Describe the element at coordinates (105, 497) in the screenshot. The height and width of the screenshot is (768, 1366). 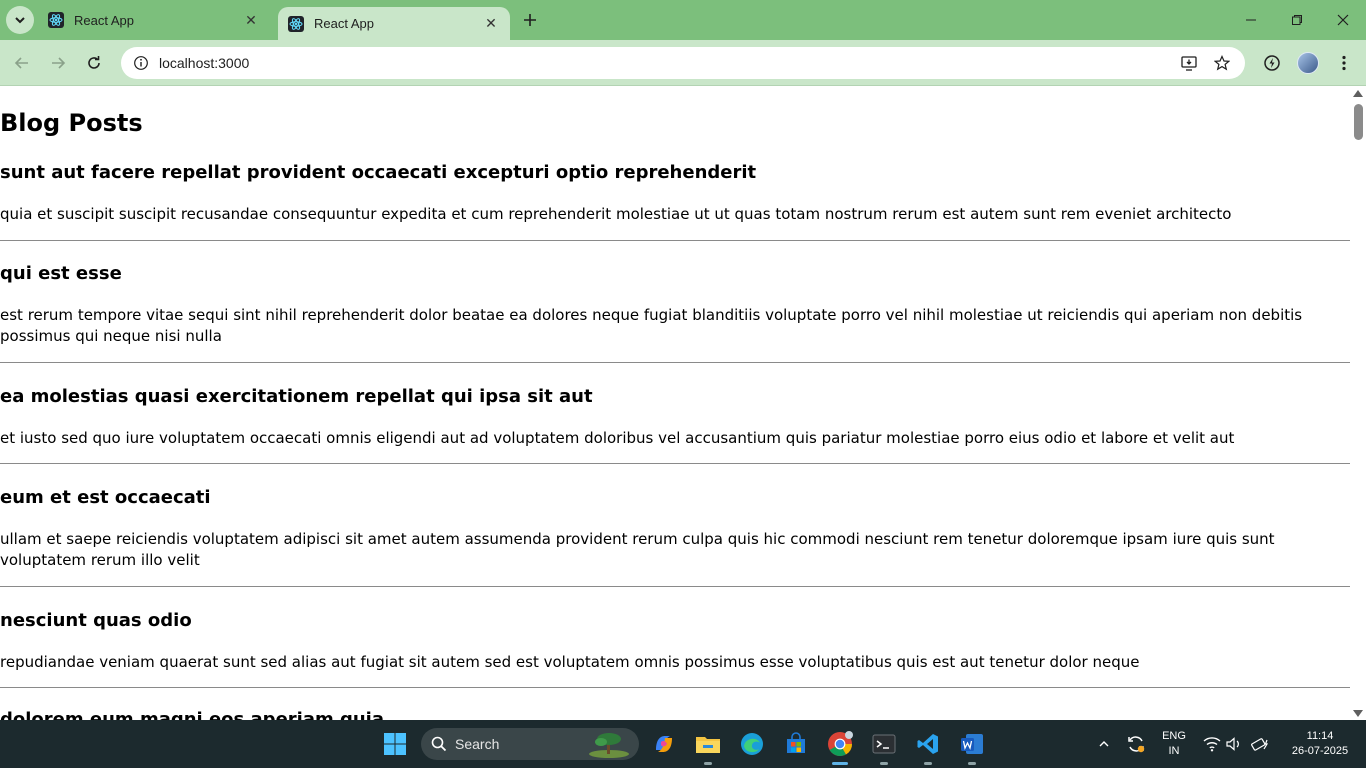
I see `post-title: eum et est occaecati` at that location.